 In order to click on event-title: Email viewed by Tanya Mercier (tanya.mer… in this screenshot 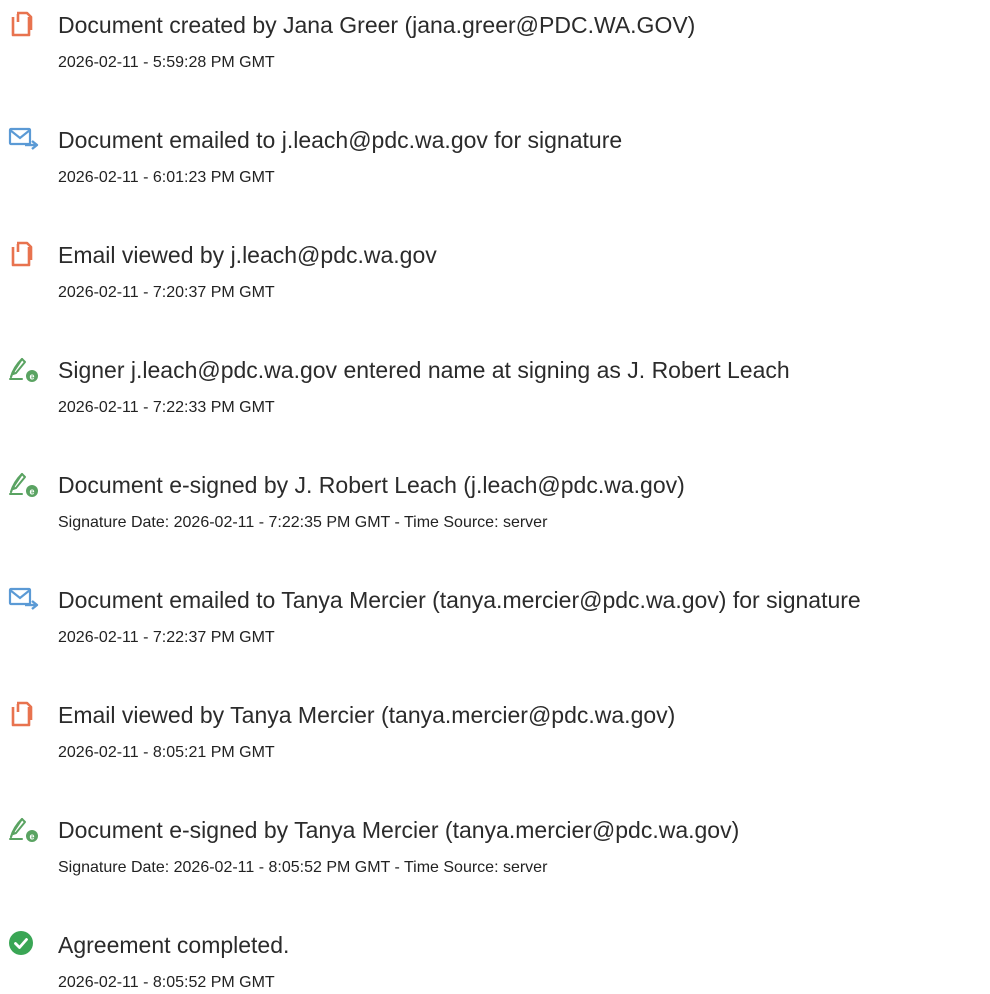, I will do `click(367, 715)`.